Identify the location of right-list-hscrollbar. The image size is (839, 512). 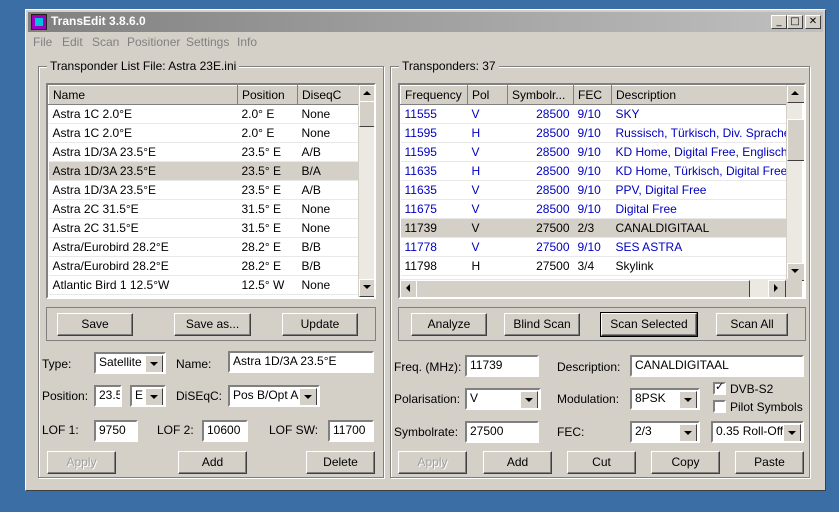
(593, 288).